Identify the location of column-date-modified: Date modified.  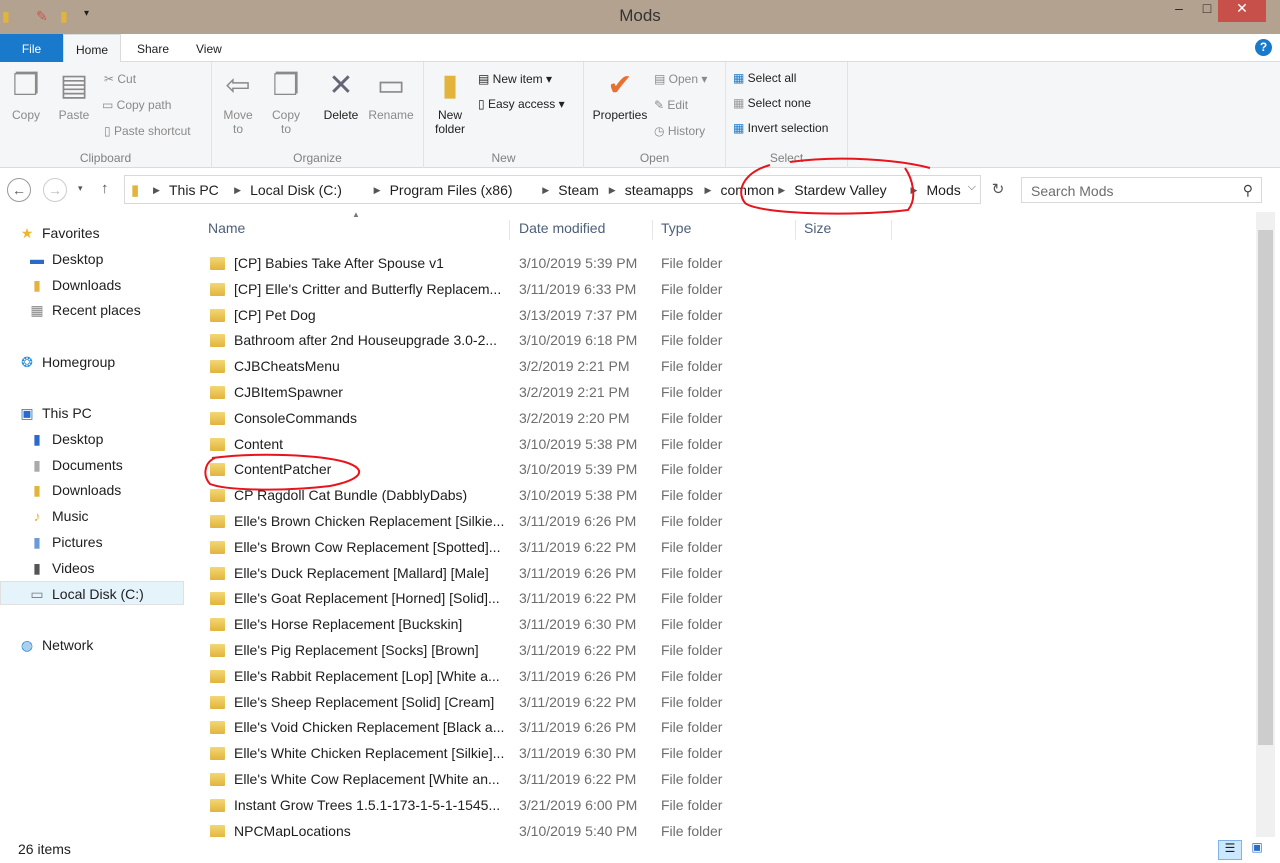
(582, 230).